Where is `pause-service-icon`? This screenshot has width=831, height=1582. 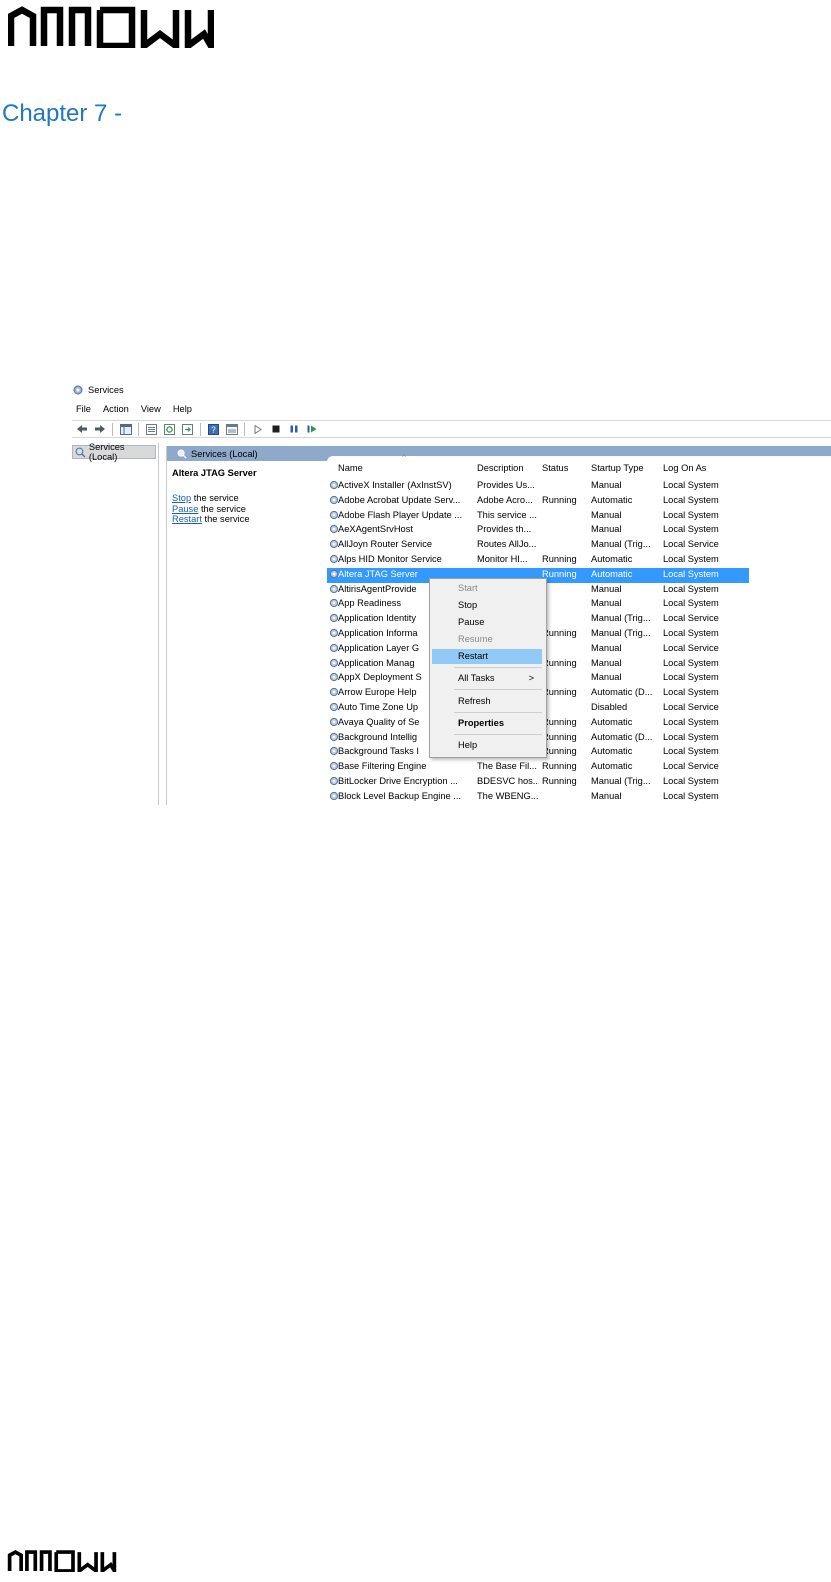
pause-service-icon is located at coordinates (293, 429).